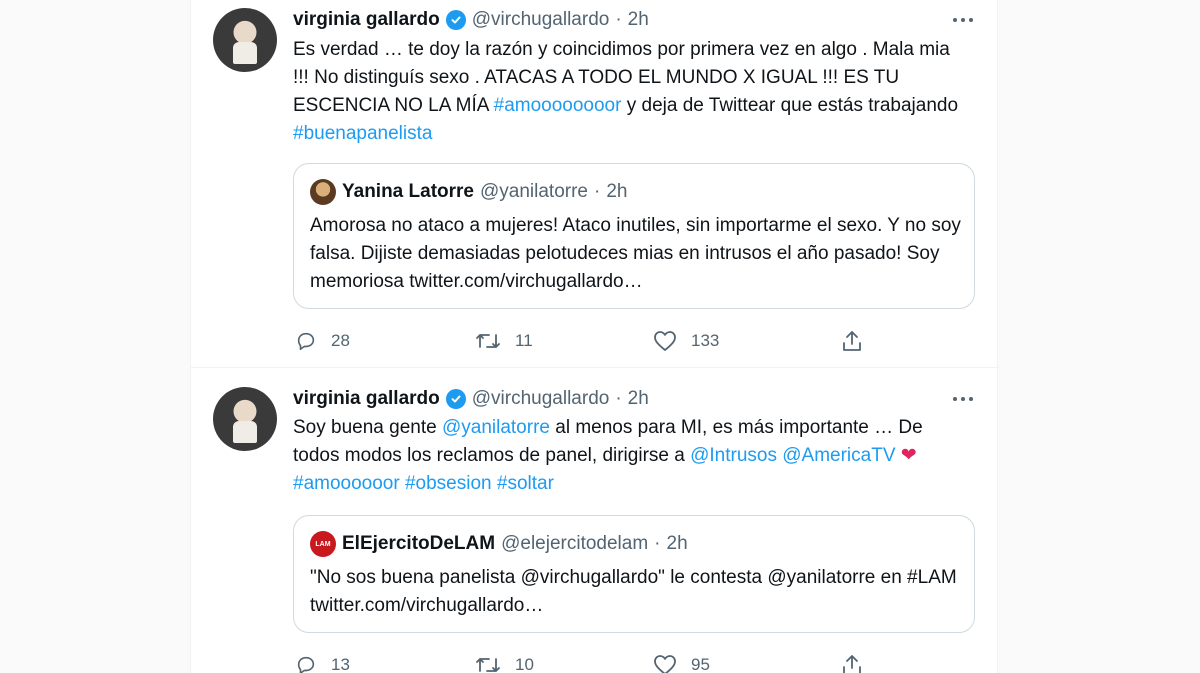  I want to click on tweet-actions: 28 11 133, so click(595, 341).